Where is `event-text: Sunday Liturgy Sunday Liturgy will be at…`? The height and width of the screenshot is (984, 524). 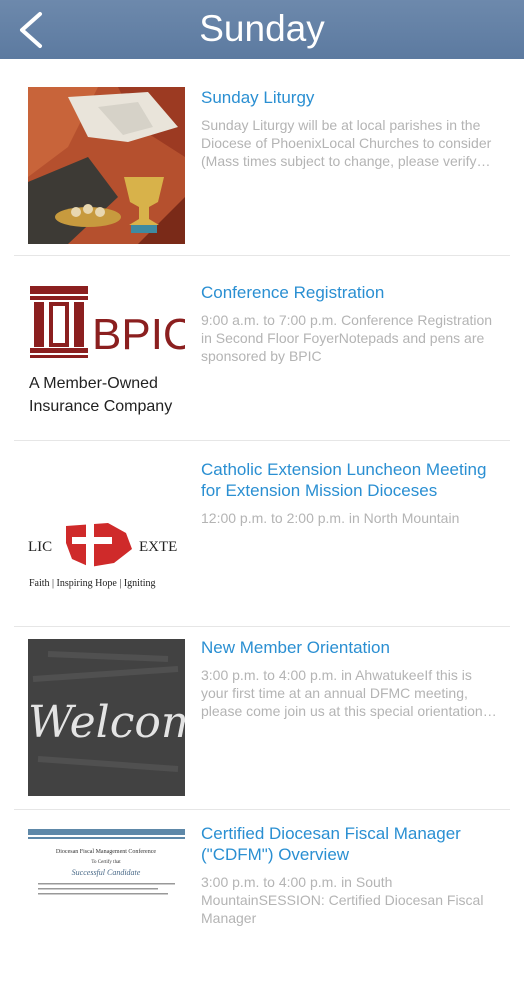
event-text: Sunday Liturgy Sunday Liturgy will be at… is located at coordinates (349, 128).